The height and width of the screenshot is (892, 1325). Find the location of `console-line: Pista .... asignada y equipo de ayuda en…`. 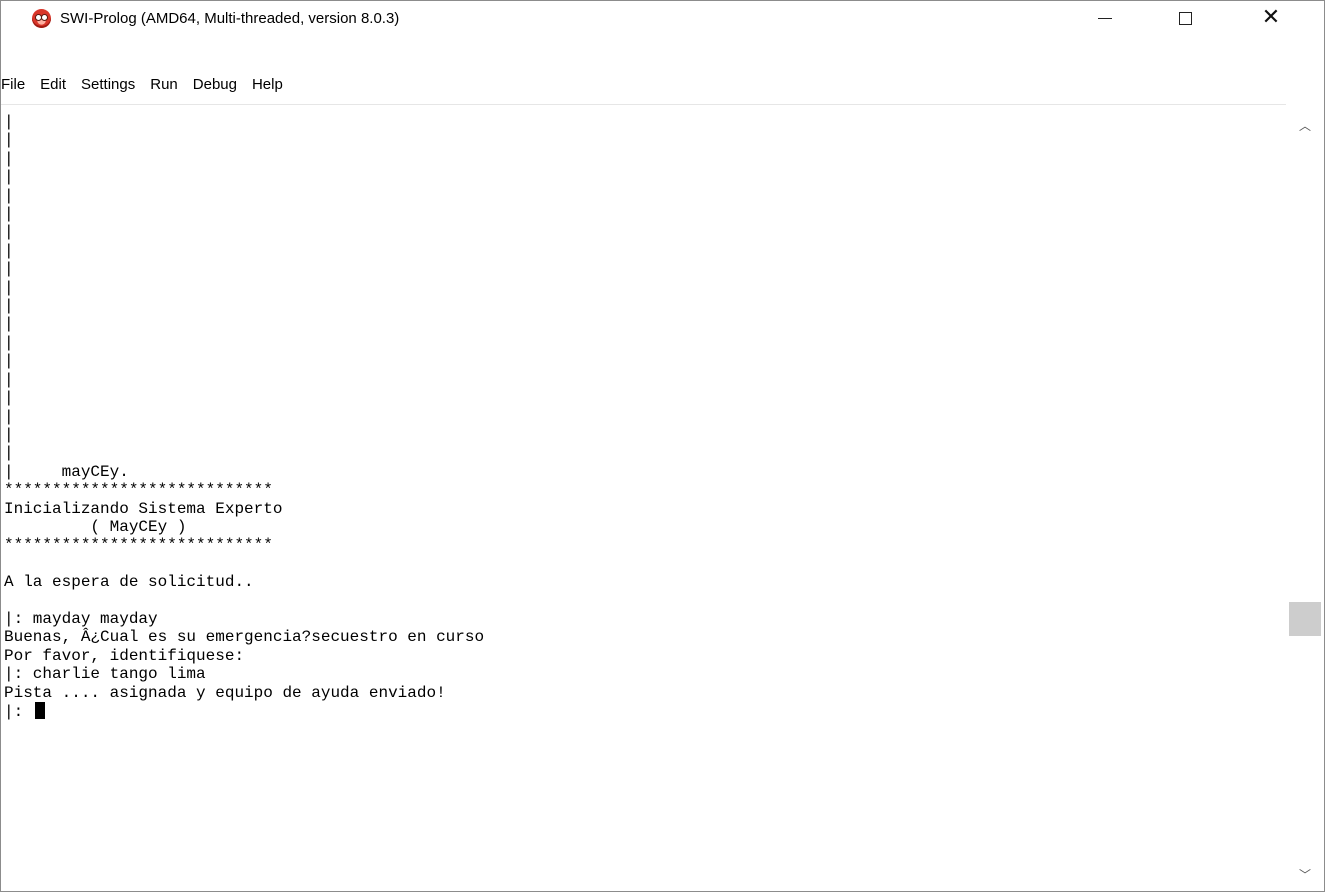

console-line: Pista .... asignada y equipo de ayuda en… is located at coordinates (225, 692).